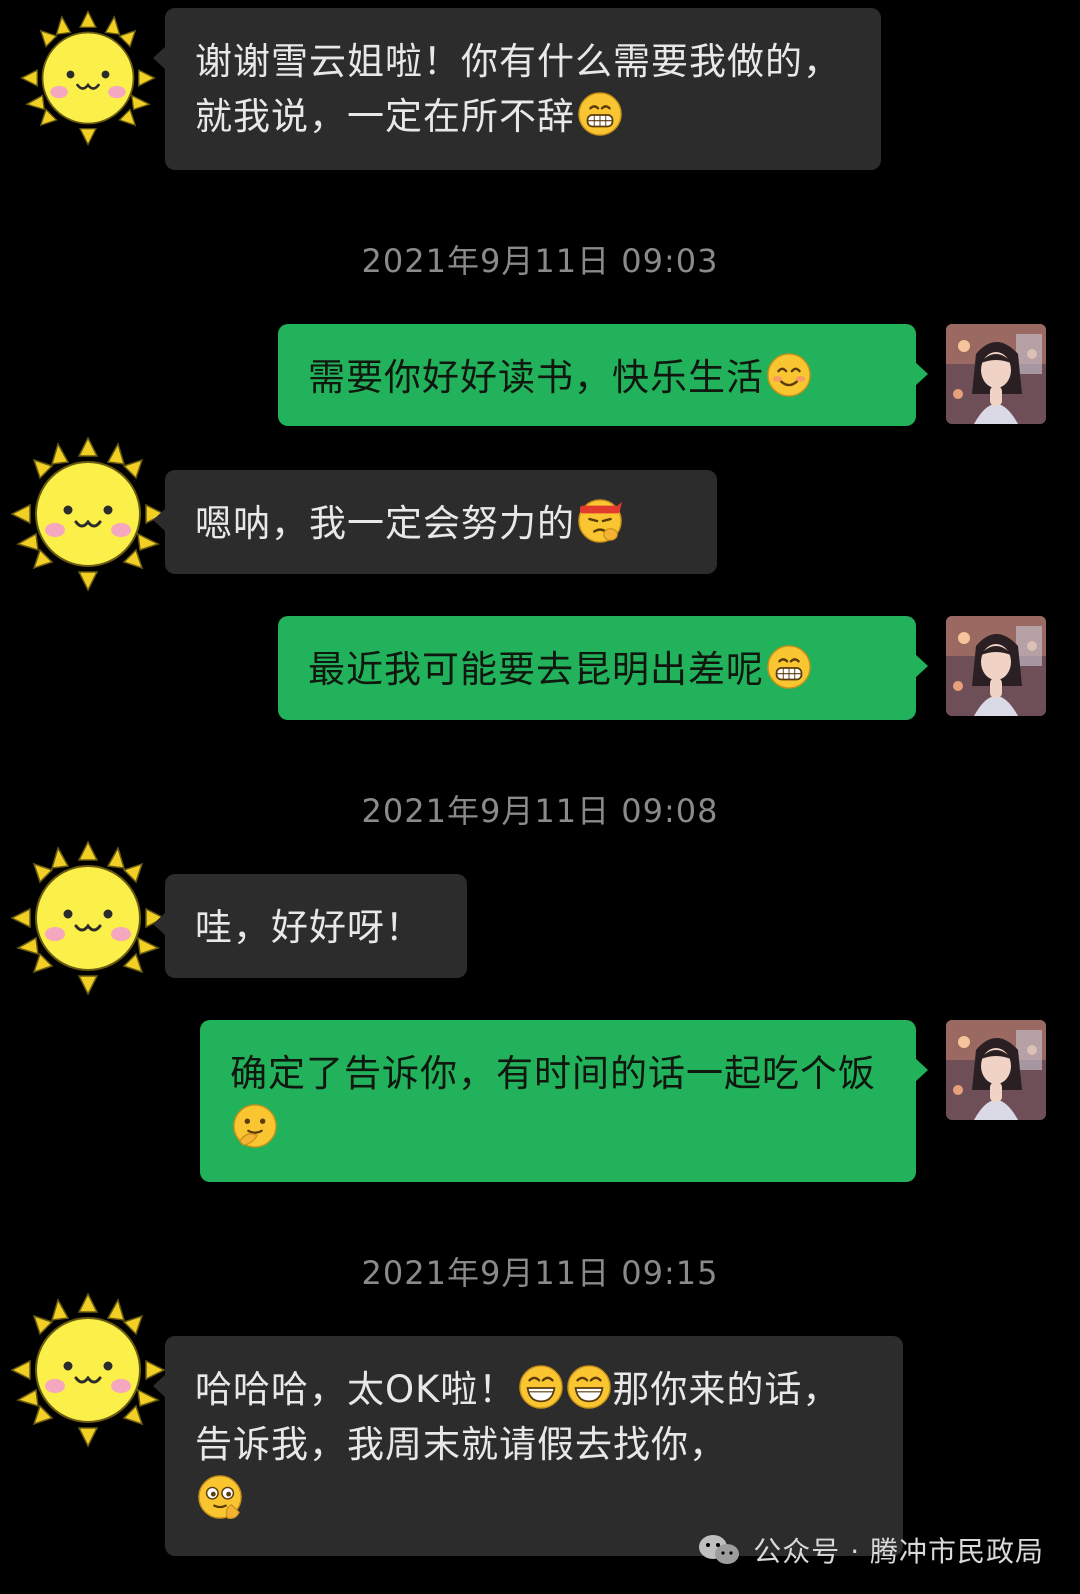 The width and height of the screenshot is (1080, 1594). Describe the element at coordinates (898, 1551) in the screenshot. I see `watermark-text: 公众号 · 腾冲市民政局` at that location.